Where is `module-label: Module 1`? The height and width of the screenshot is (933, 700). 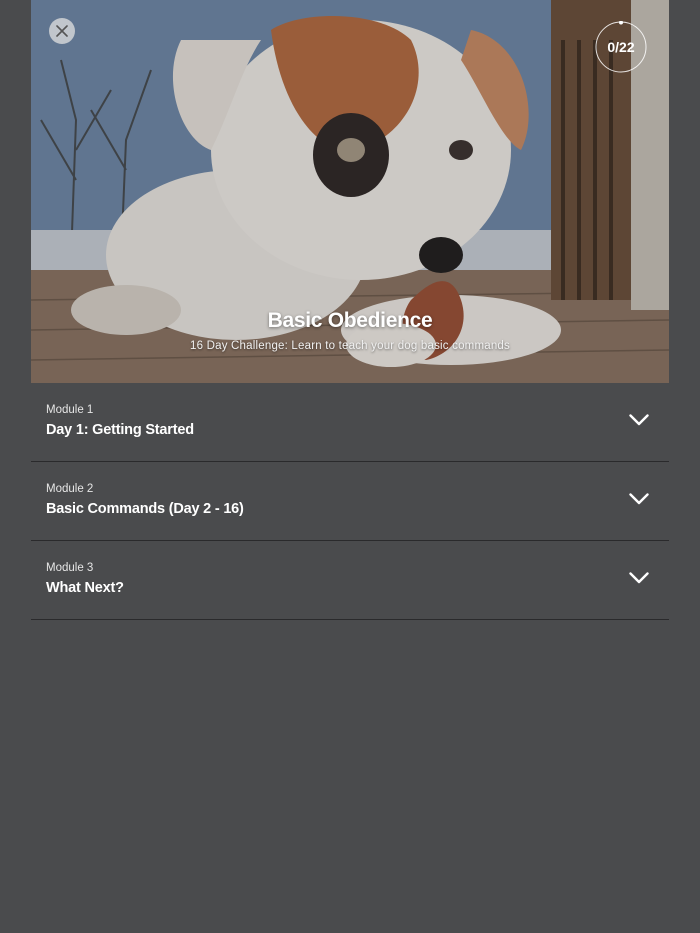
module-label: Module 1 is located at coordinates (70, 410).